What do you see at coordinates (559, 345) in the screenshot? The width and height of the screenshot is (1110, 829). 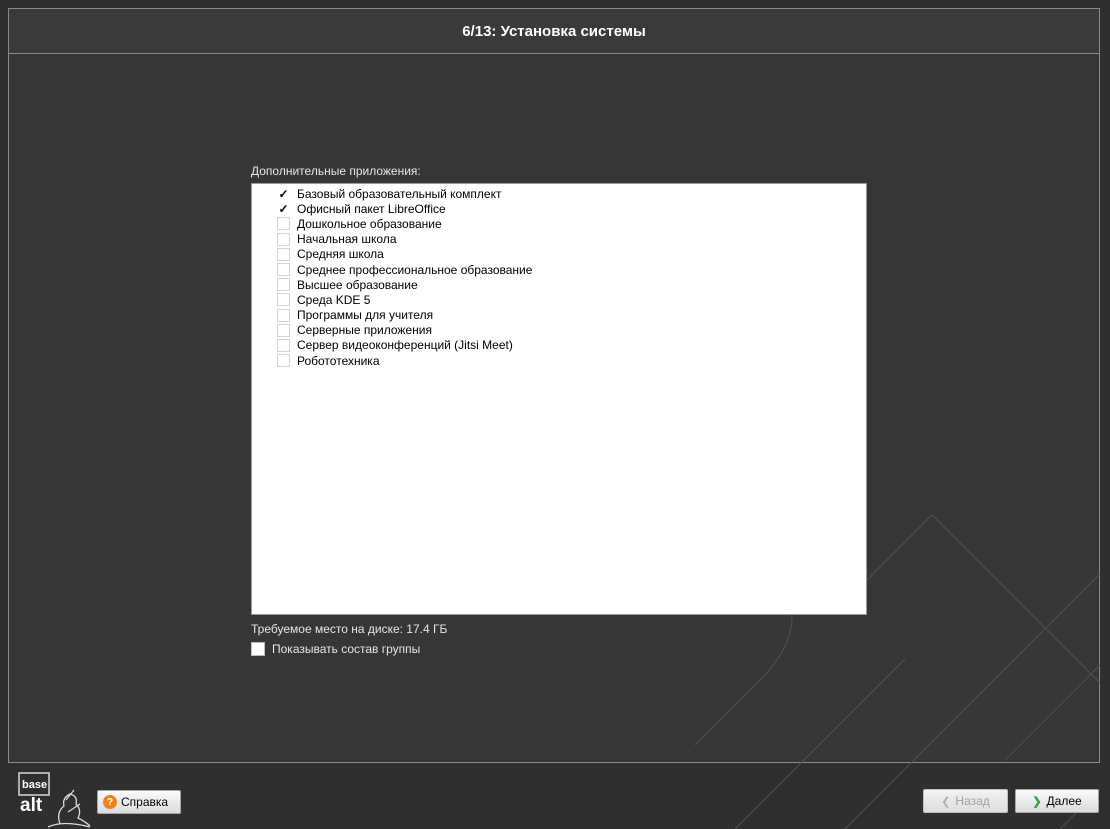 I see `app-list-item: Сервер видеоконференций (Jitsi Meet)` at bounding box center [559, 345].